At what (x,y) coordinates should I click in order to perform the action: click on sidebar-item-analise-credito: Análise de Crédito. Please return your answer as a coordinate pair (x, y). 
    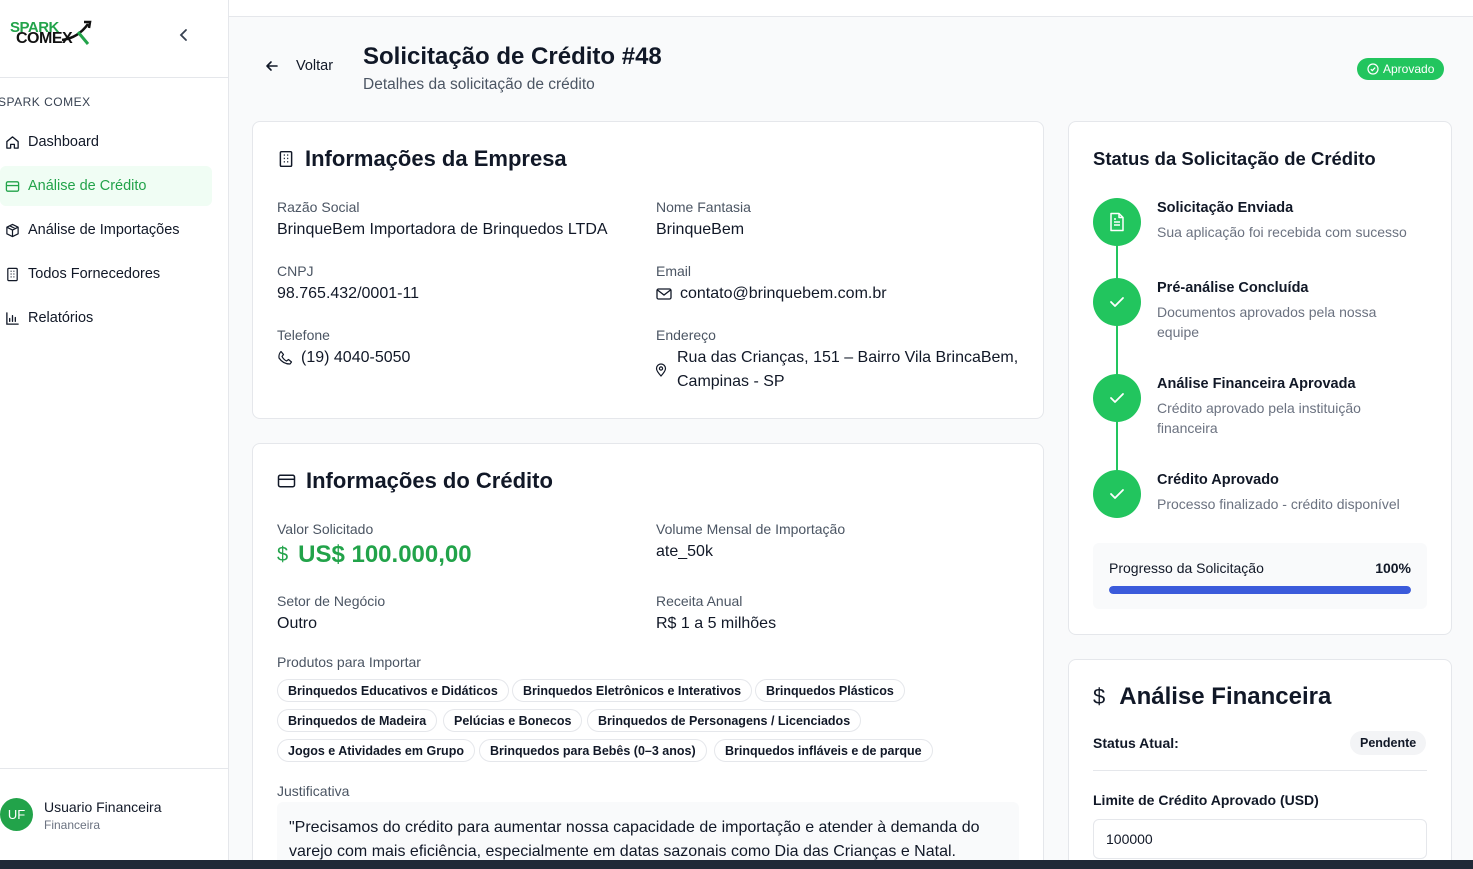
    Looking at the image, I should click on (106, 186).